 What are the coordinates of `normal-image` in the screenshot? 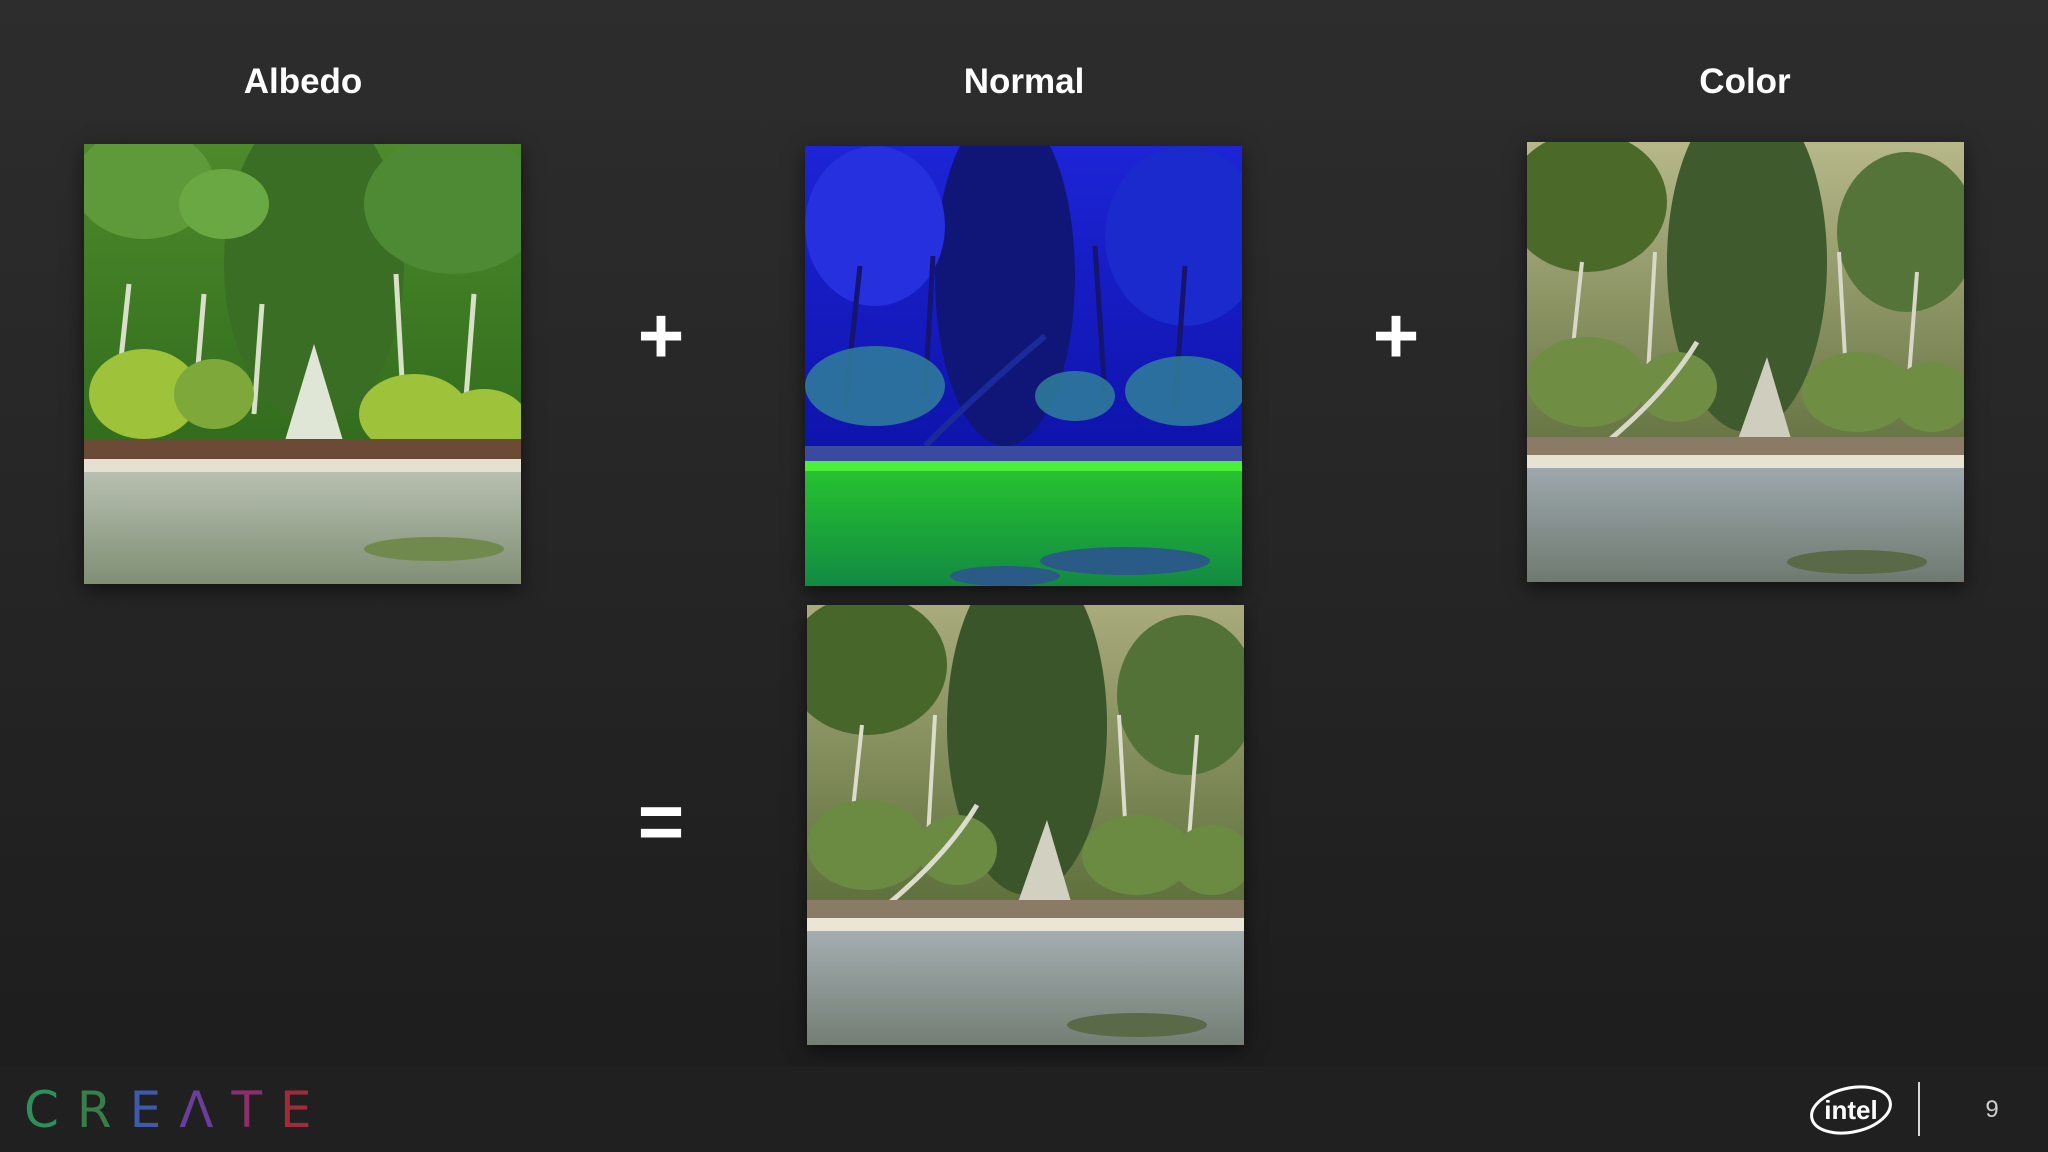 It's located at (1023, 366).